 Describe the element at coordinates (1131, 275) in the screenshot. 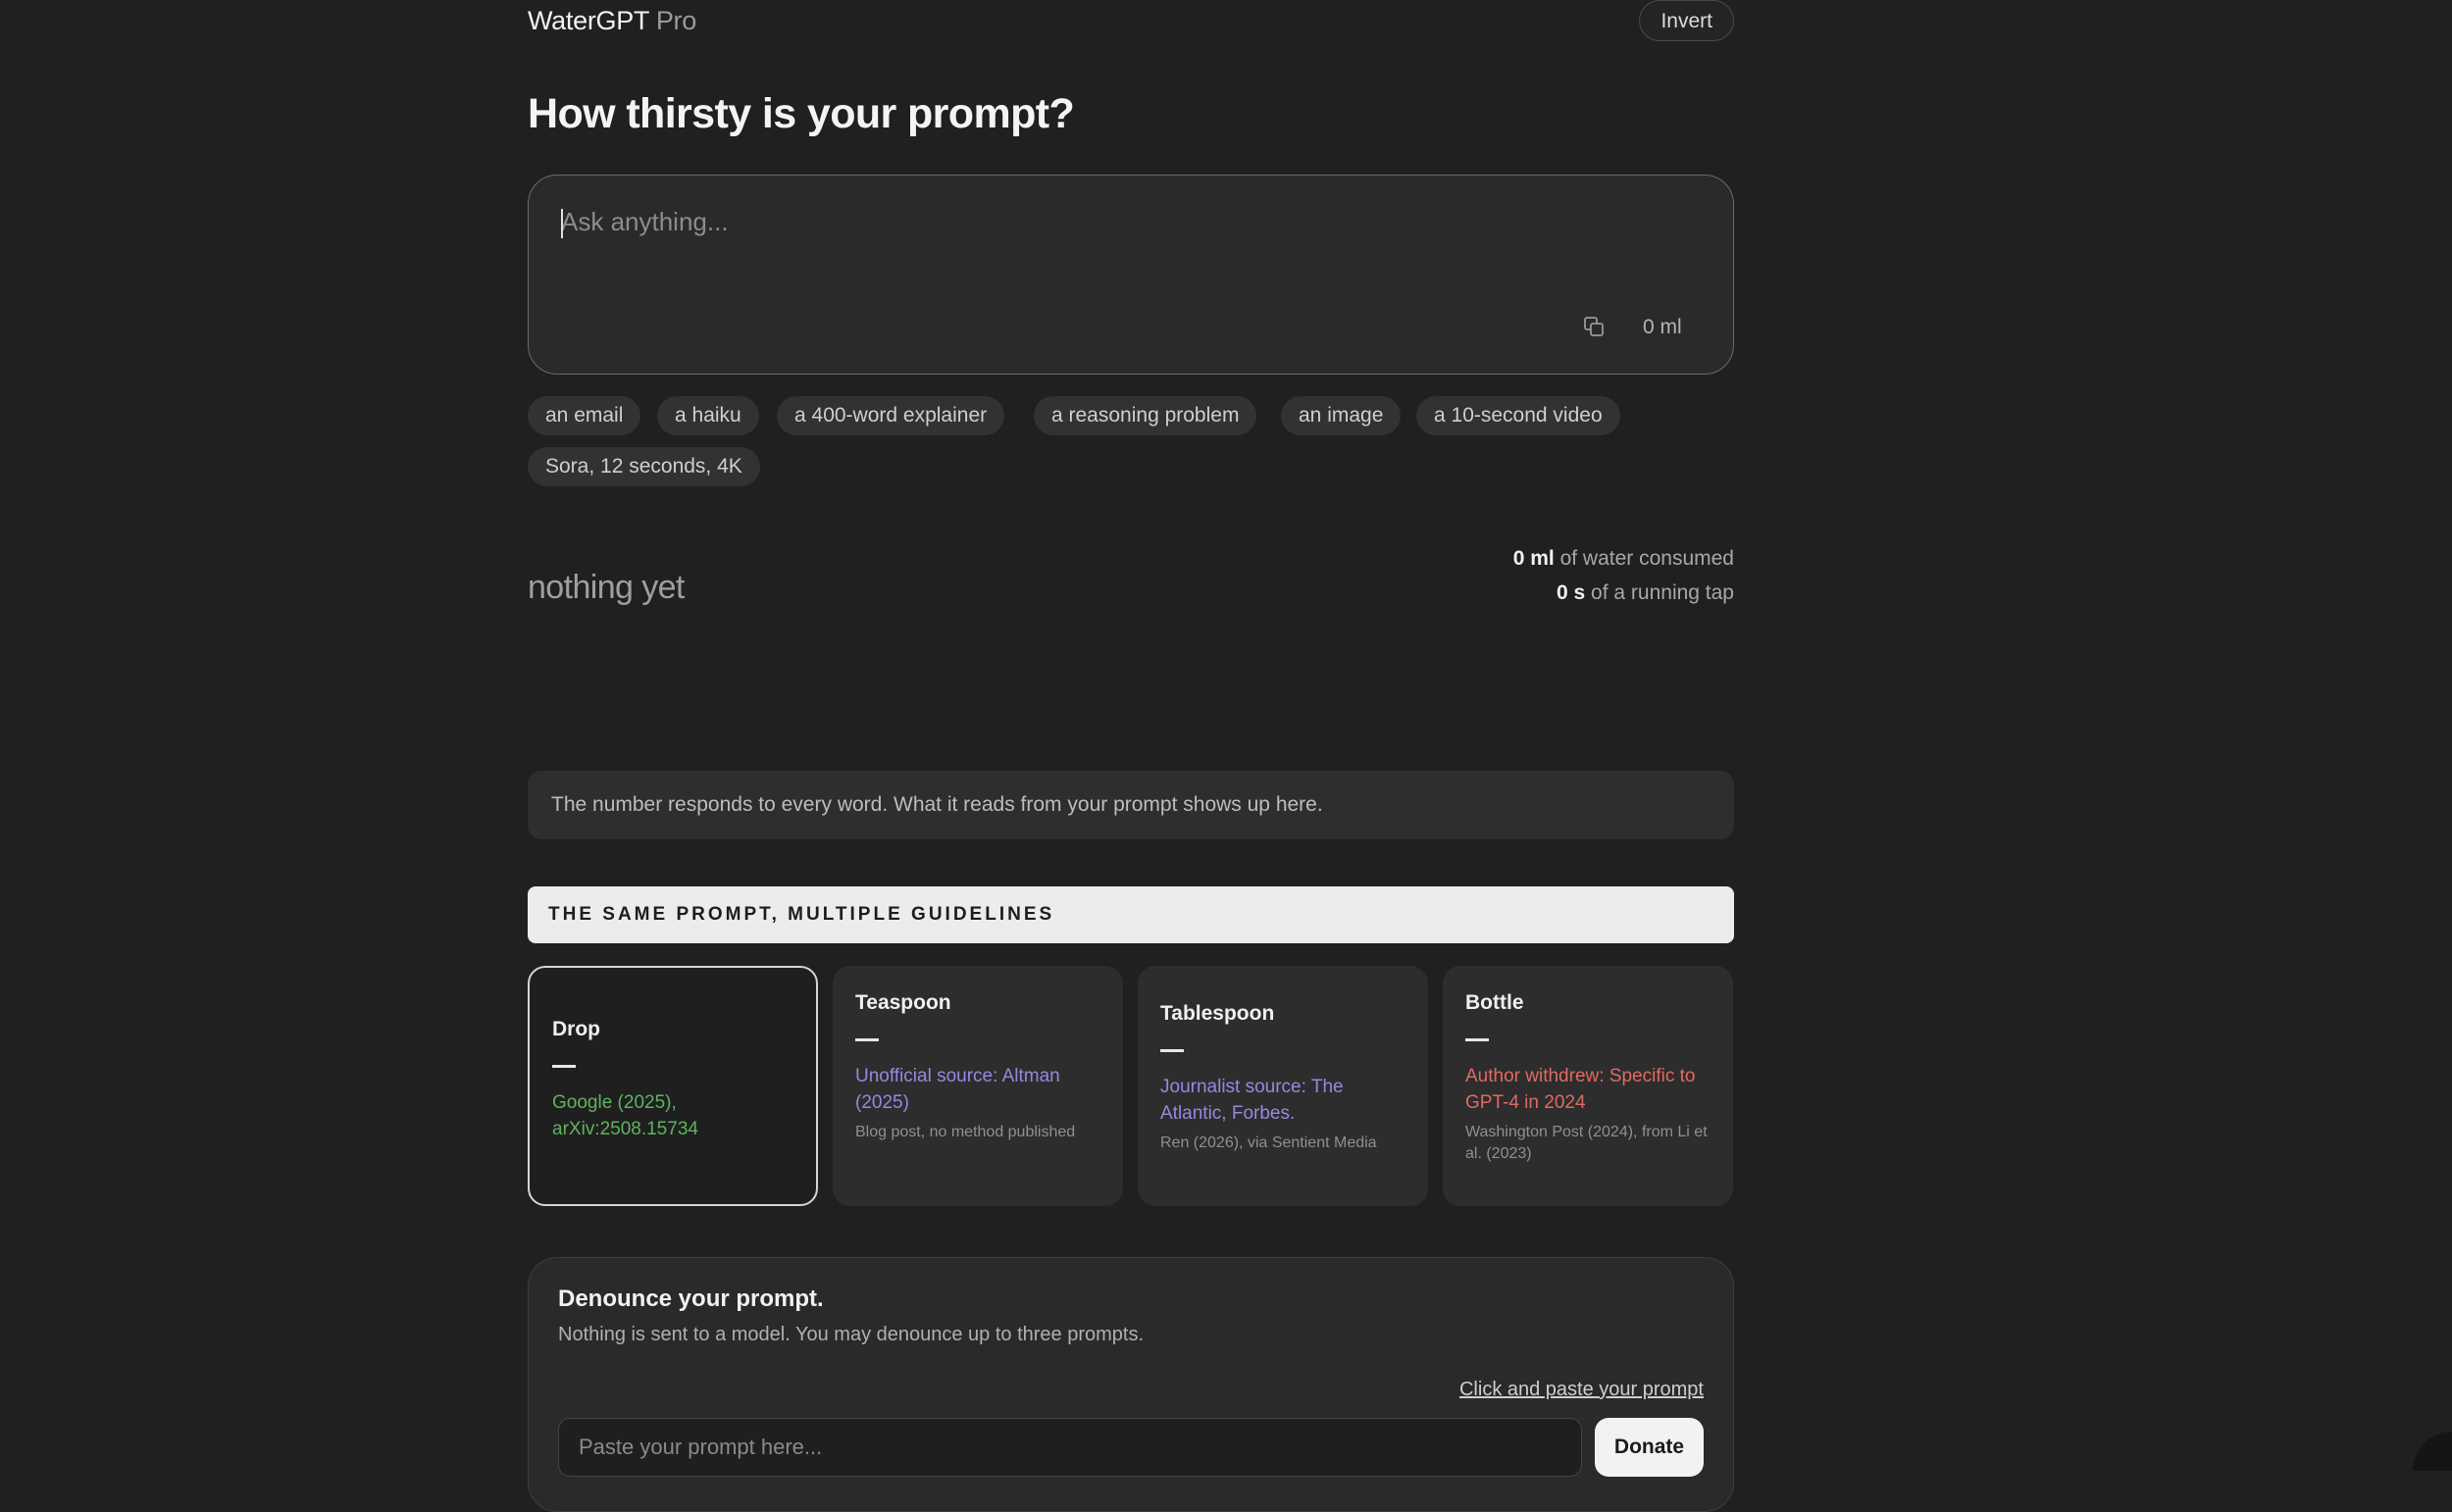

I see `prompt-input: Ask anything... 0 ml` at that location.